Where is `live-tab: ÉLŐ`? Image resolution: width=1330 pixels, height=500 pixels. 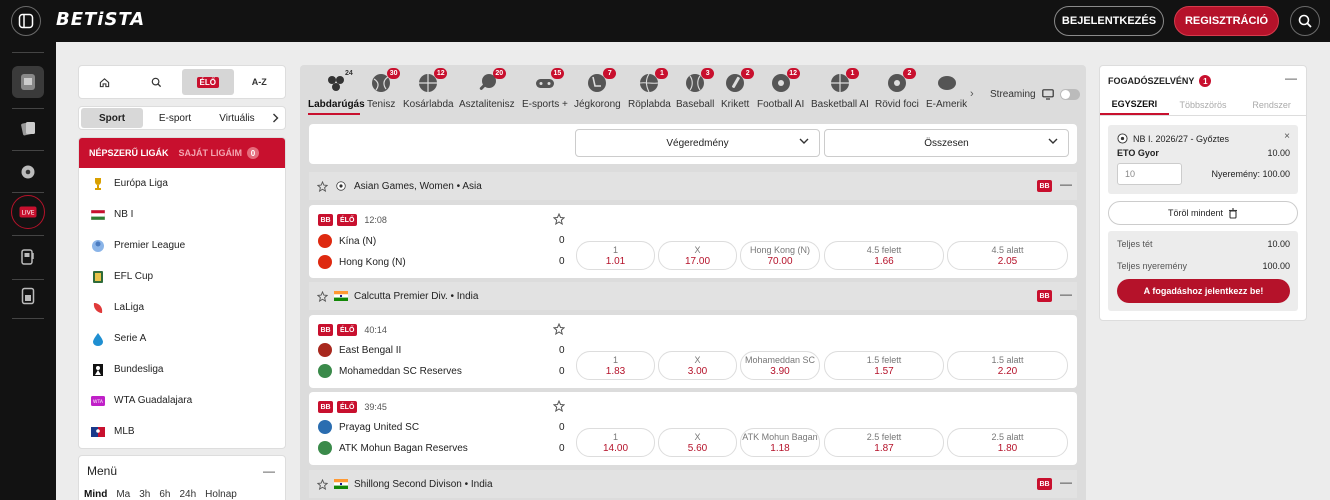 live-tab: ÉLŐ is located at coordinates (208, 82).